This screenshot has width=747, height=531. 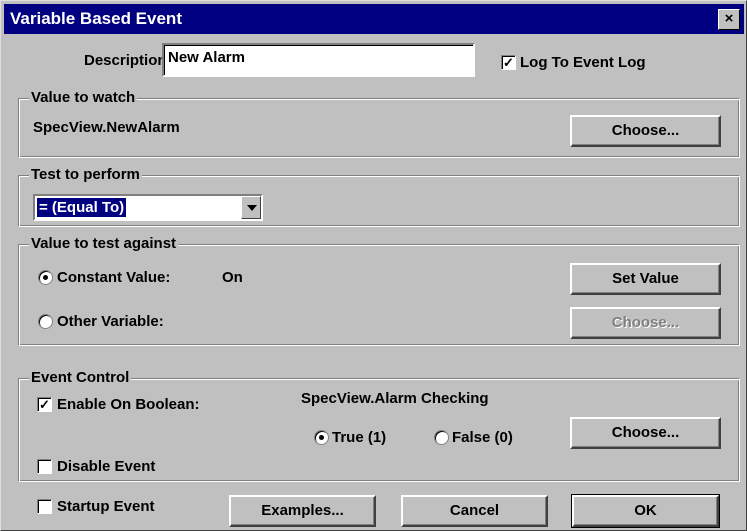 What do you see at coordinates (395, 398) in the screenshot?
I see `boolean-variable-name: SpecView.Alarm Checking` at bounding box center [395, 398].